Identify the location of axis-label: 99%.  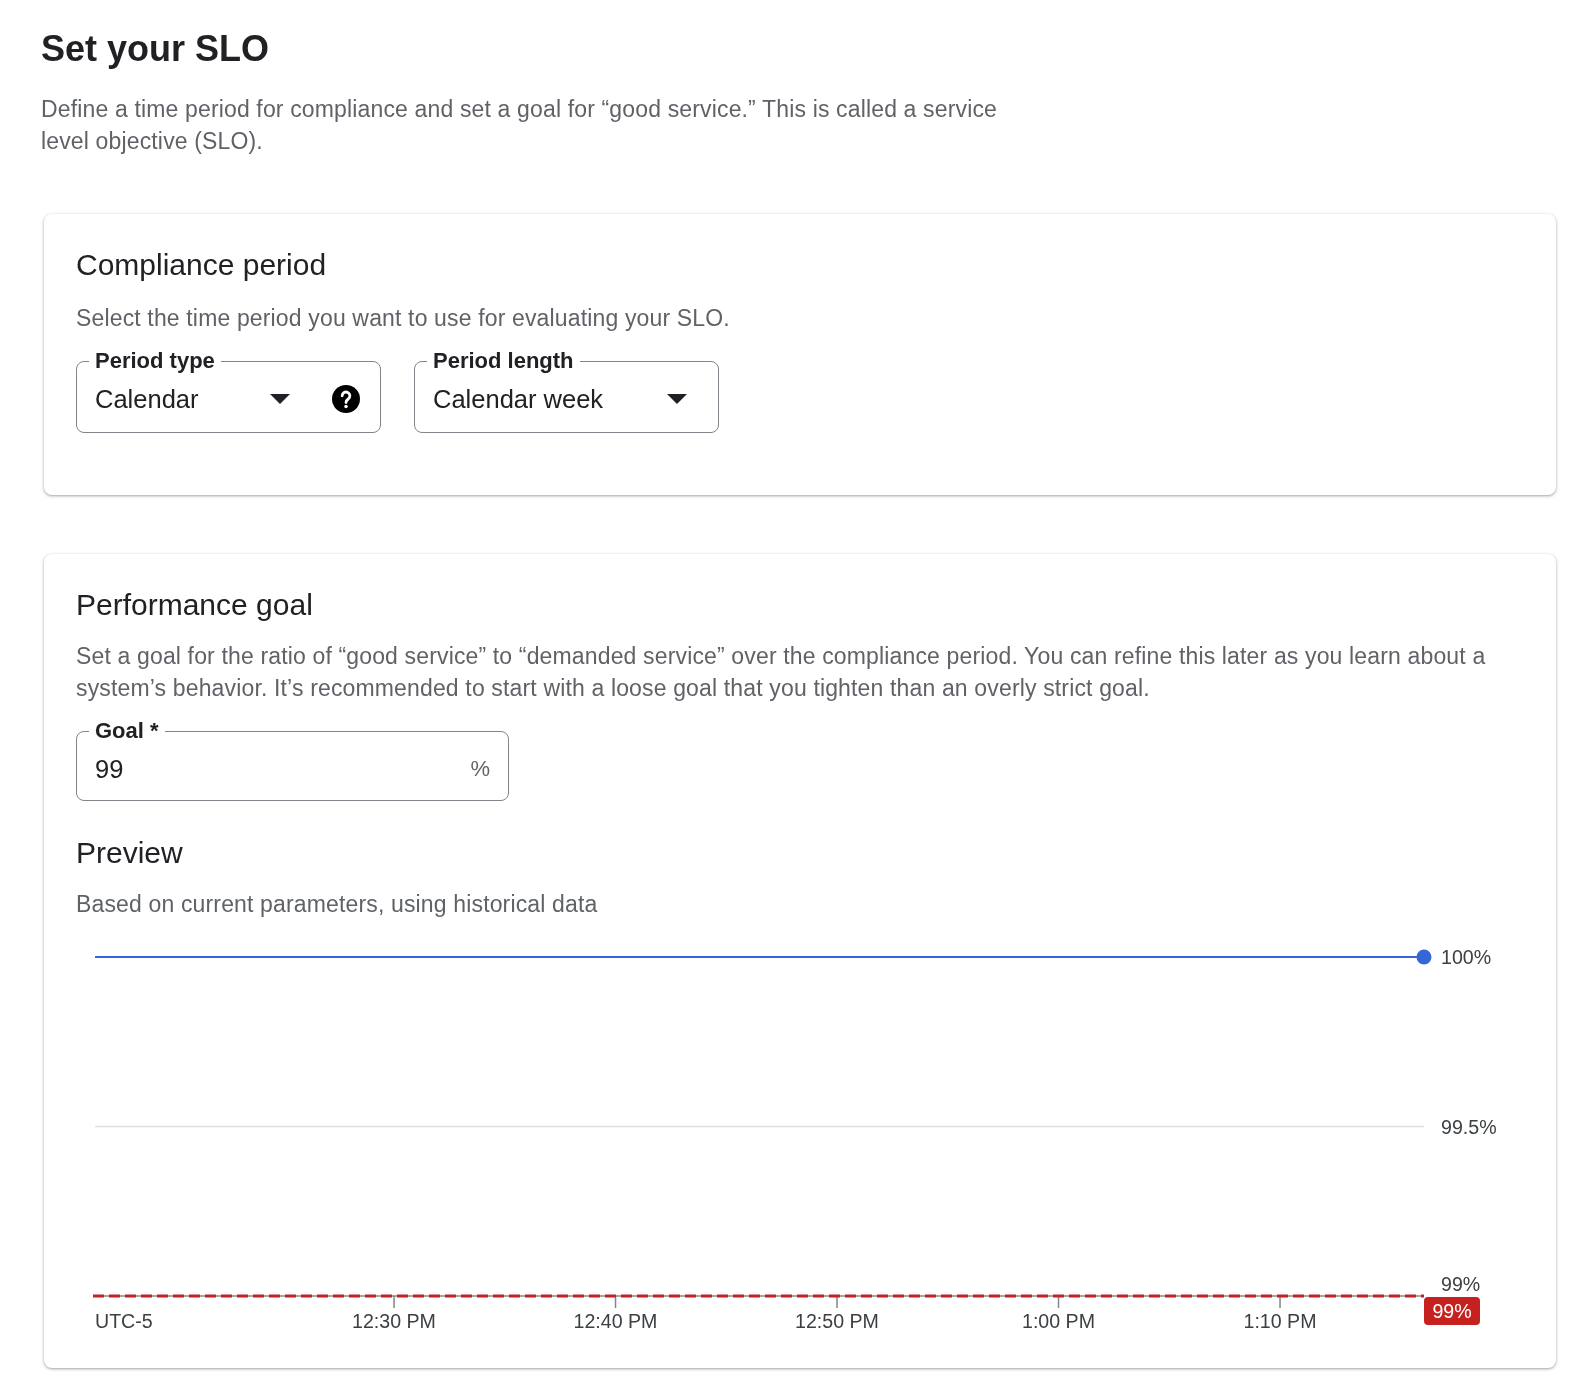
(1461, 1284).